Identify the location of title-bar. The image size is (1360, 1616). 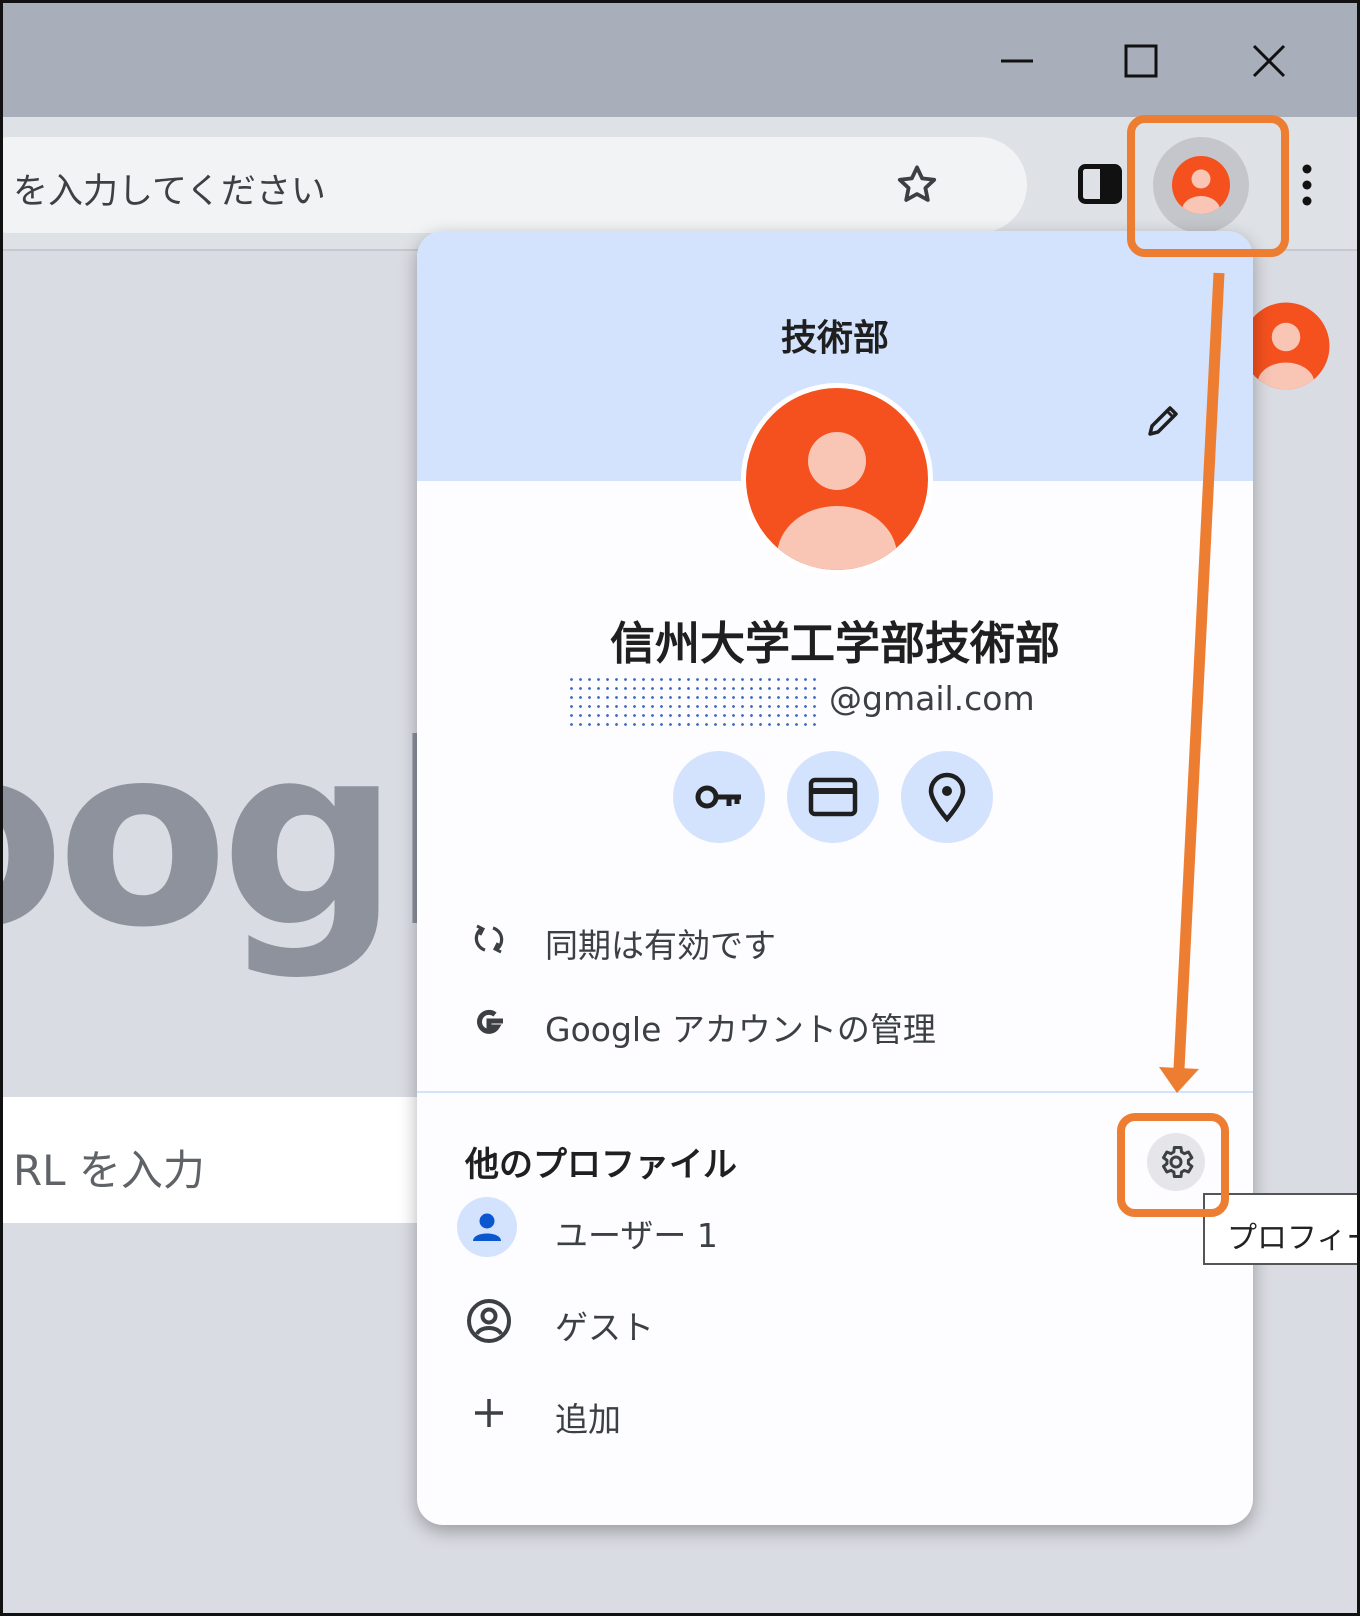
(680, 60).